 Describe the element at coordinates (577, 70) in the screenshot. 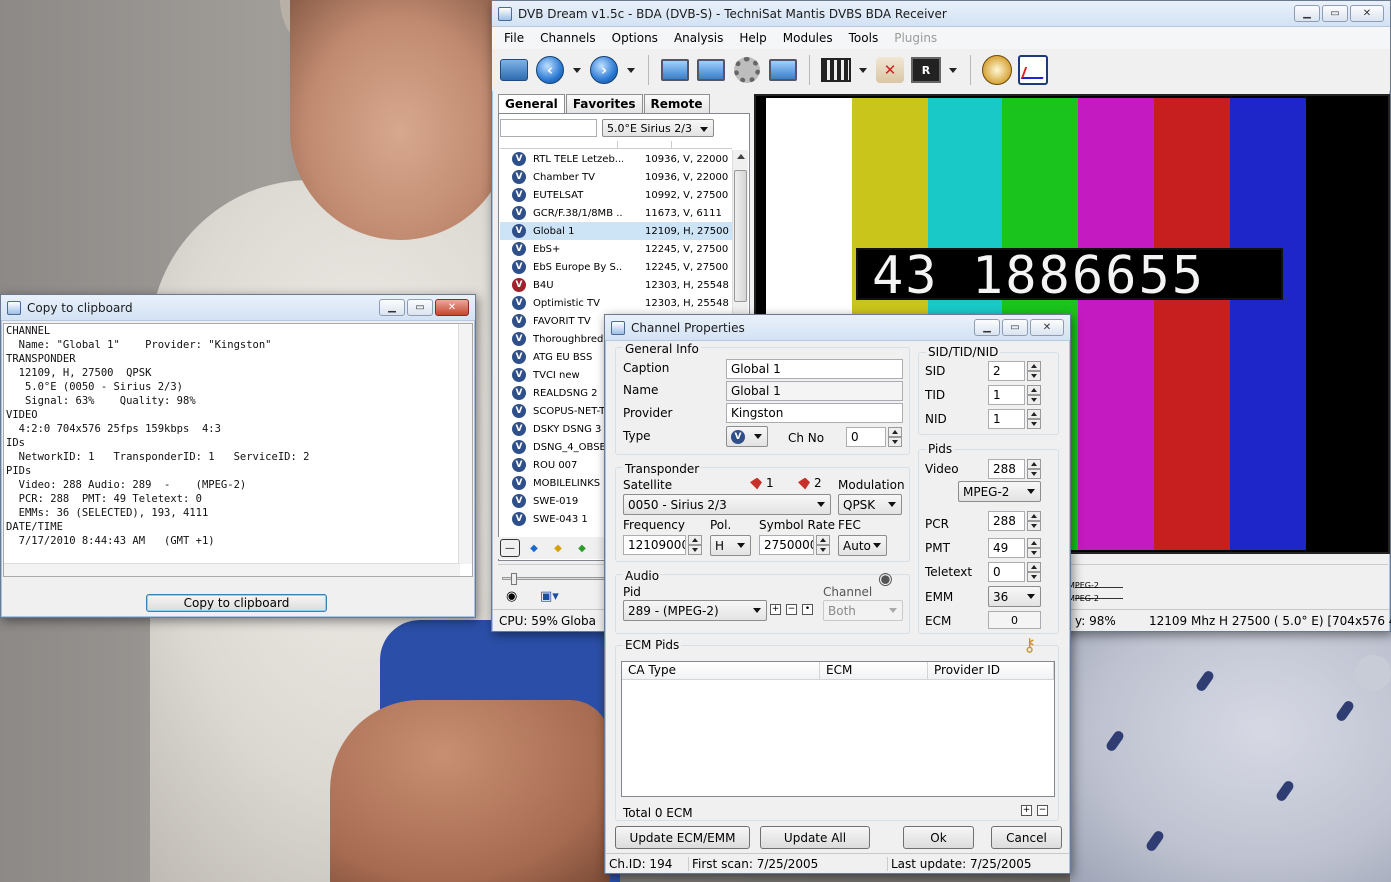

I see `previous-dropdown-icon` at that location.